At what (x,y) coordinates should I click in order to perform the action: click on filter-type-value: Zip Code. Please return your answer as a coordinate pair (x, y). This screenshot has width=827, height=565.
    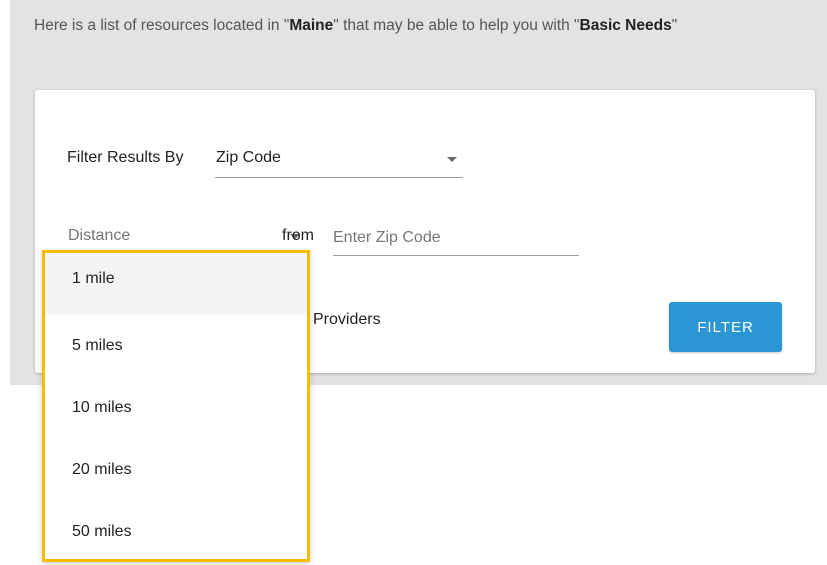
    Looking at the image, I should click on (248, 157).